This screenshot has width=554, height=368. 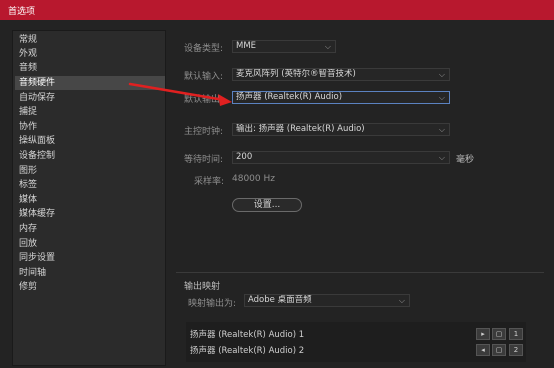 I want to click on latency-label: 等待时间:, so click(x=204, y=160).